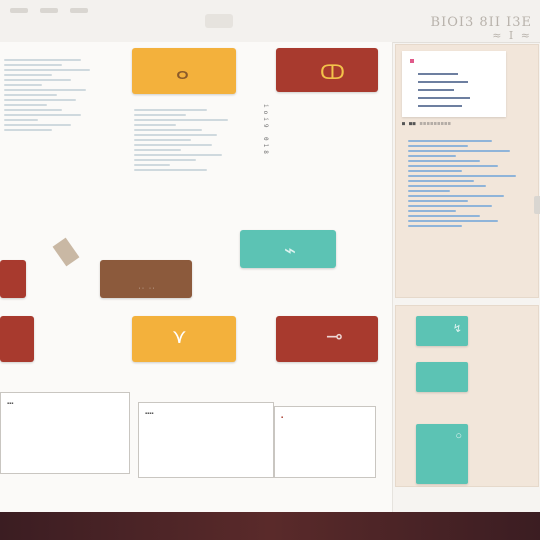 The width and height of the screenshot is (540, 540). Describe the element at coordinates (426, 124) in the screenshot. I see `panel-toolbar: ■ ■■ ≡≡≡≡≡≡≡≡≡` at that location.